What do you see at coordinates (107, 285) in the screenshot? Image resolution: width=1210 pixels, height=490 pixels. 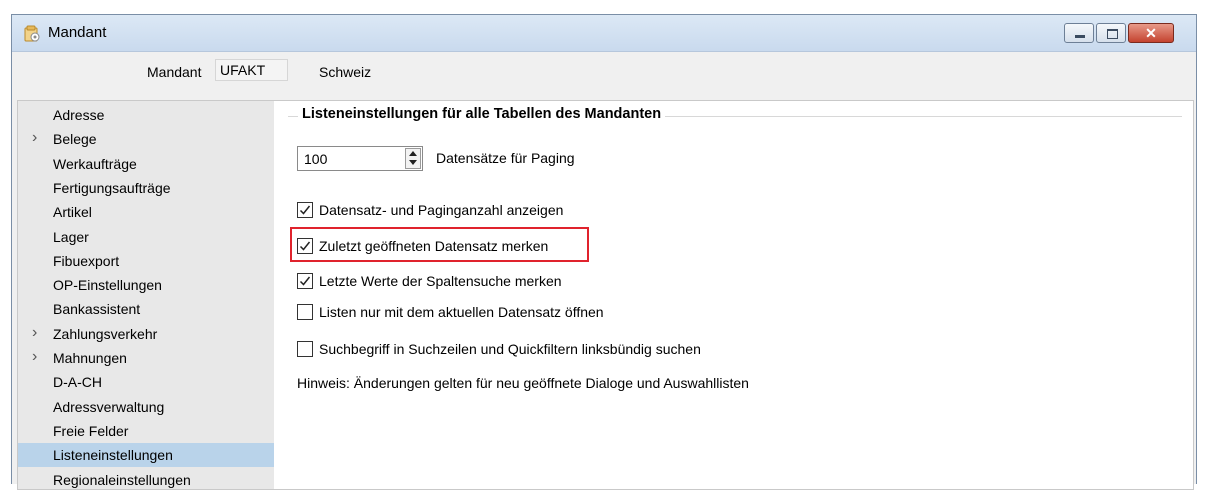 I see `sidebar-item-label: OP-Einstellungen` at bounding box center [107, 285].